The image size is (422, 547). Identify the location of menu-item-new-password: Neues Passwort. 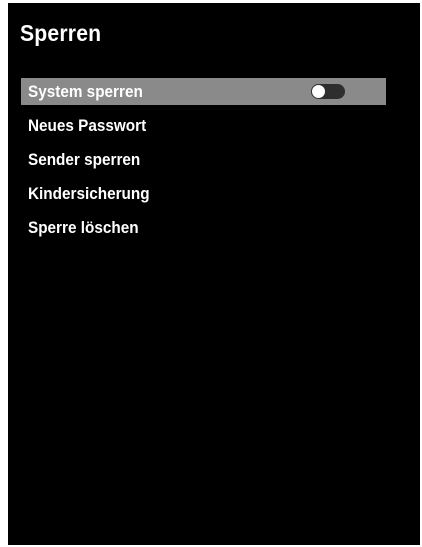
(203, 125).